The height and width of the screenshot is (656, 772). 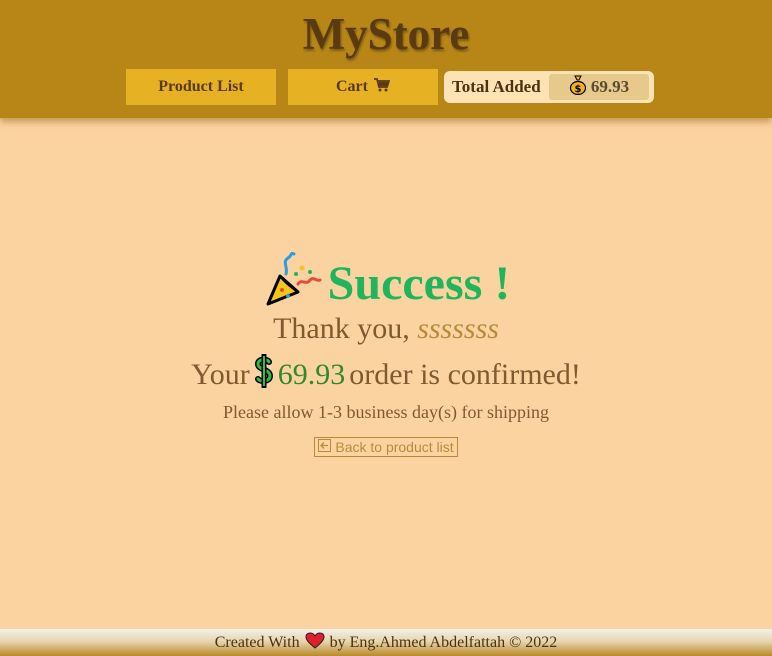 What do you see at coordinates (382, 87) in the screenshot?
I see `cart-icon` at bounding box center [382, 87].